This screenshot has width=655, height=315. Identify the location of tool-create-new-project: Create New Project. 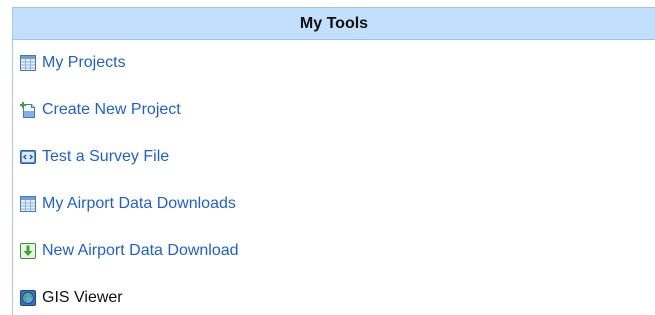
(100, 110).